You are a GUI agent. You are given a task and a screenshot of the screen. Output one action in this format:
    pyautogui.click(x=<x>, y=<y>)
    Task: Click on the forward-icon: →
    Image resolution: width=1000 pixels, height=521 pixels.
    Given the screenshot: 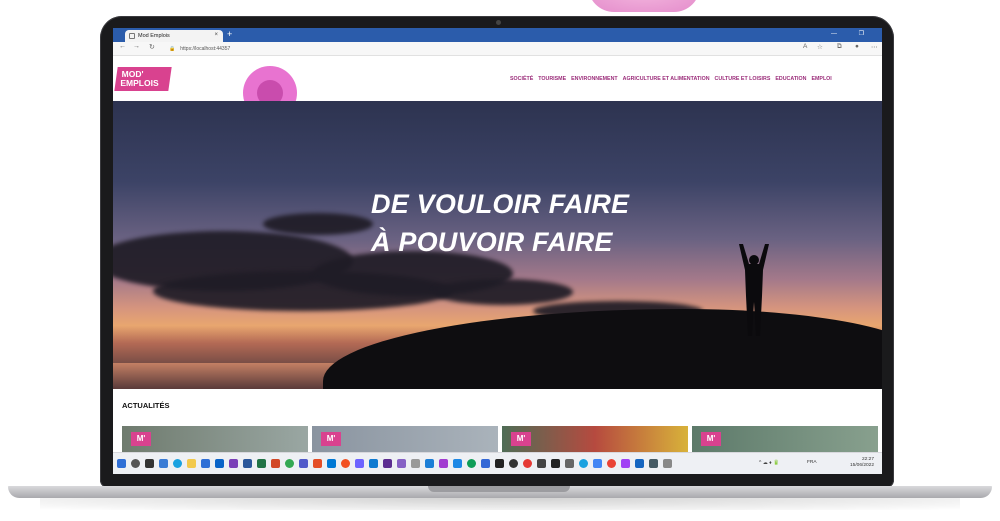 What is the action you would take?
    pyautogui.click(x=136, y=46)
    